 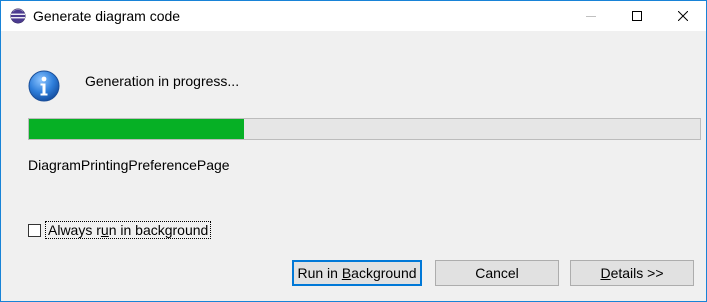 I want to click on maximize-button, so click(x=637, y=16).